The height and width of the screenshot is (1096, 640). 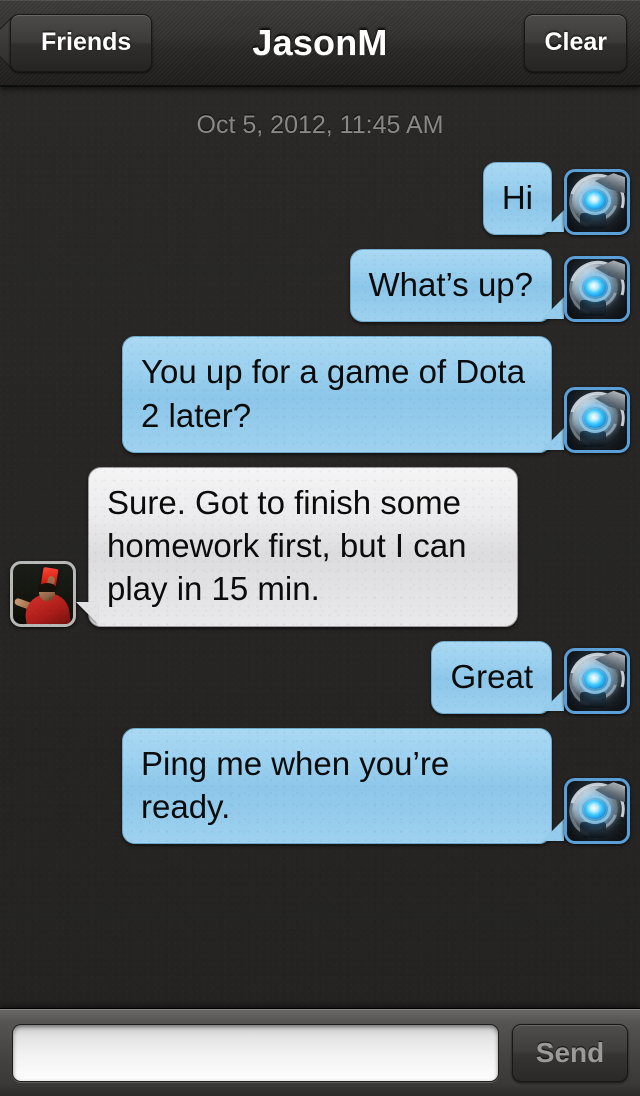 What do you see at coordinates (43, 593) in the screenshot?
I see `referee-photo-avatar` at bounding box center [43, 593].